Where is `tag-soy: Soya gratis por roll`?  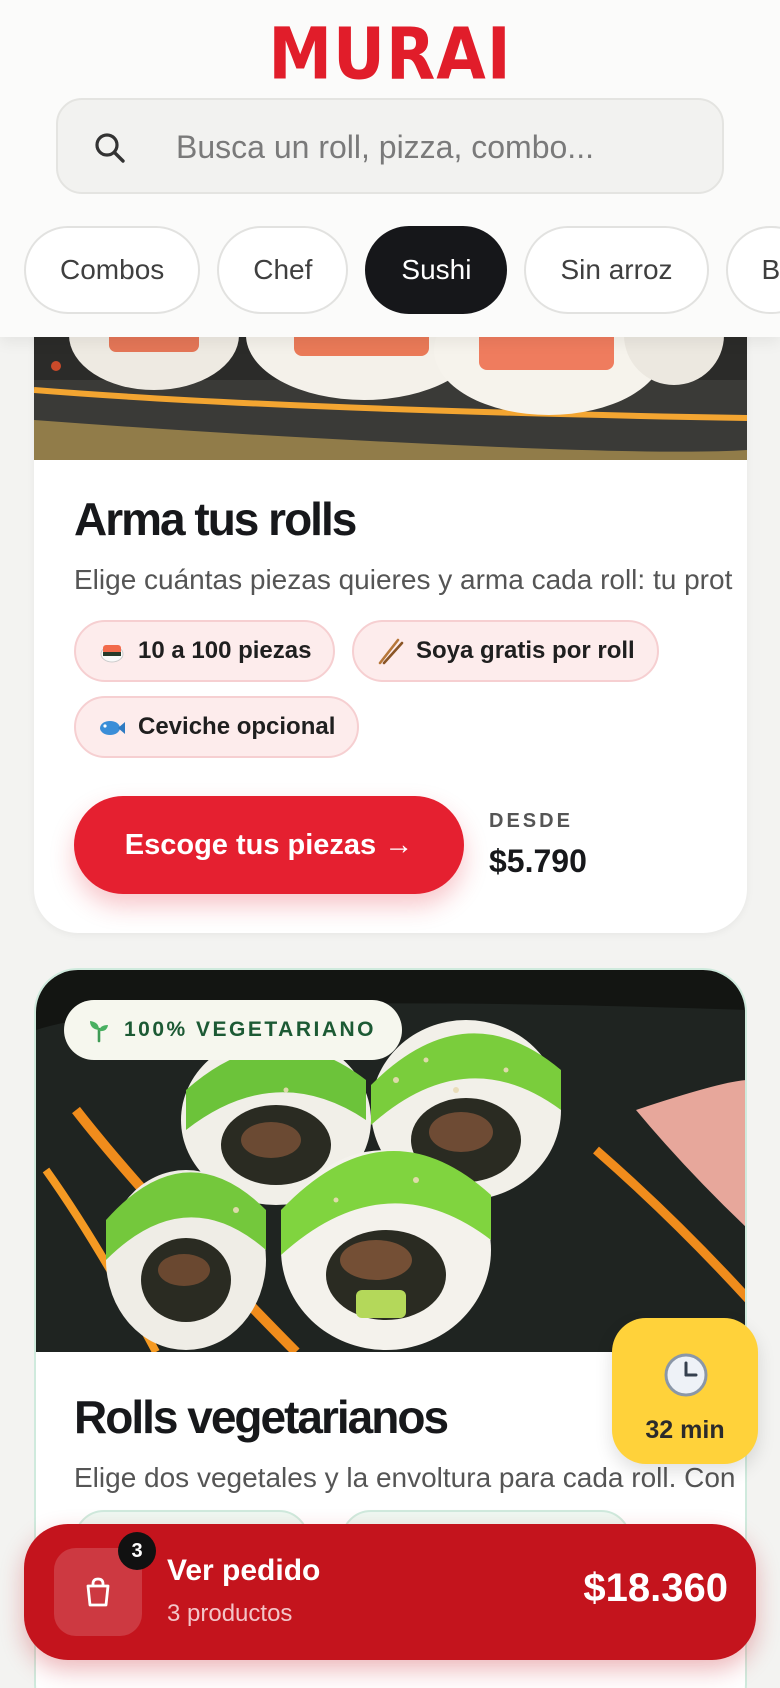
tag-soy: Soya gratis por roll is located at coordinates (505, 651).